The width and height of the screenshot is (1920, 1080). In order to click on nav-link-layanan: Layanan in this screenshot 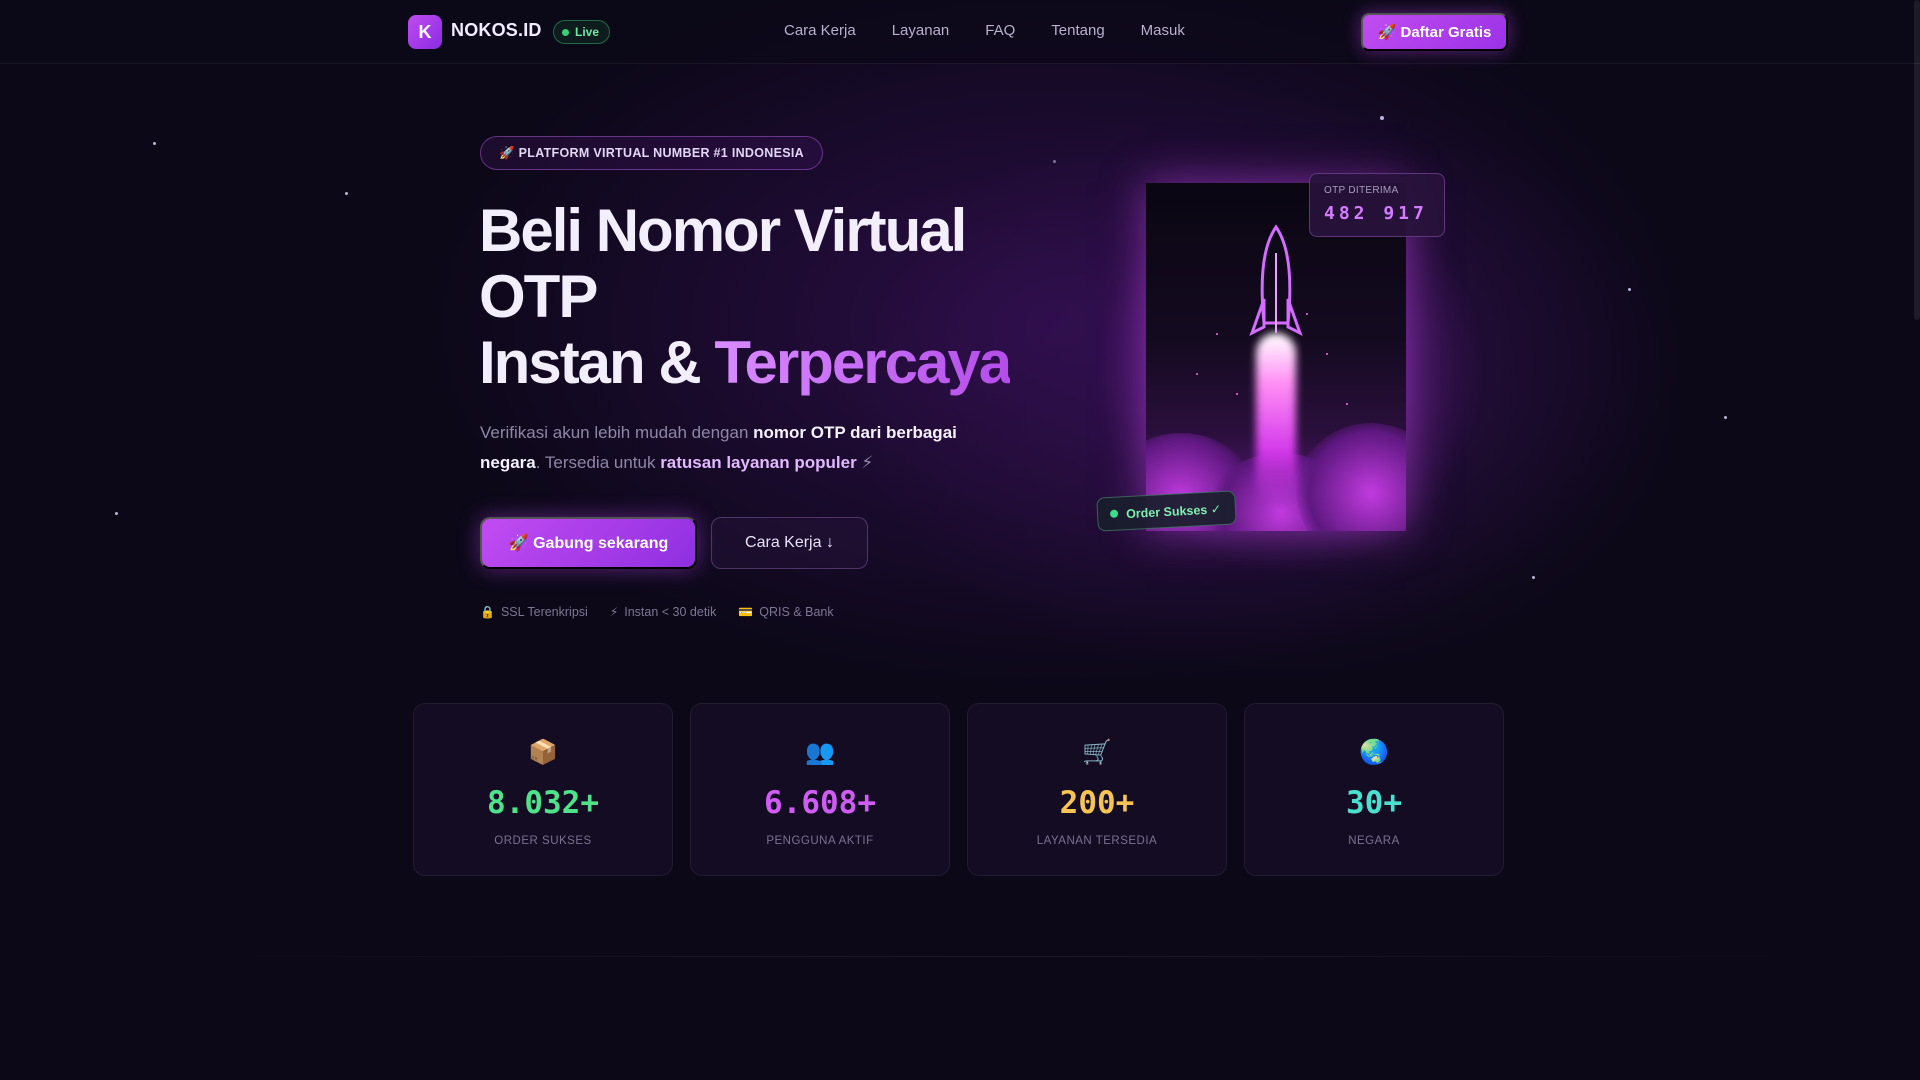, I will do `click(921, 30)`.